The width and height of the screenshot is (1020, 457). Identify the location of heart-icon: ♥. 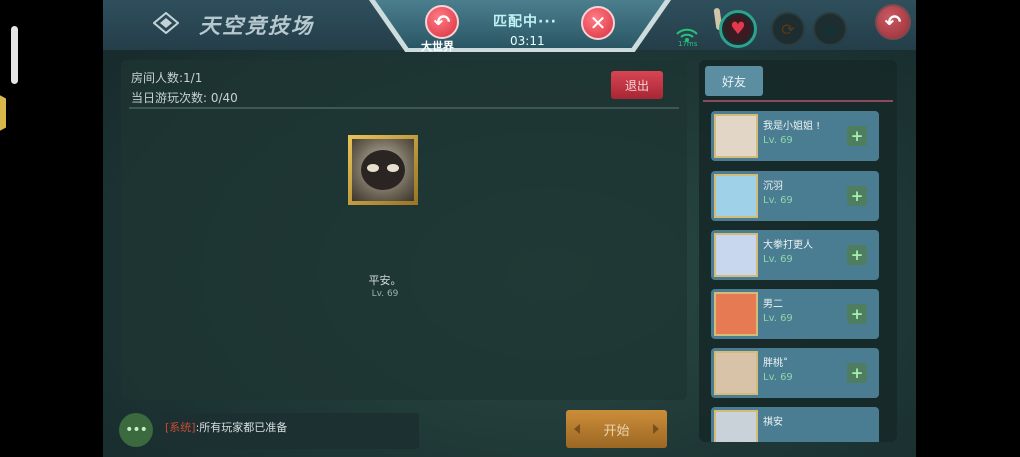
(738, 29).